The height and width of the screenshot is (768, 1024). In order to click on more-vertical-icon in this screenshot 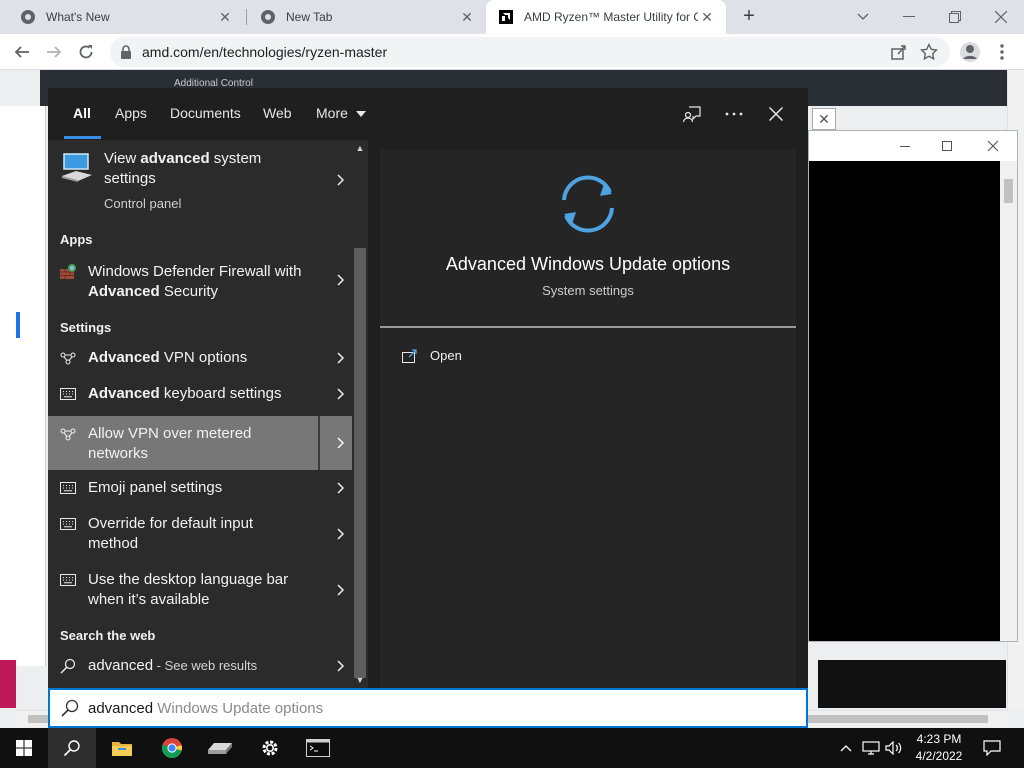, I will do `click(1002, 52)`.